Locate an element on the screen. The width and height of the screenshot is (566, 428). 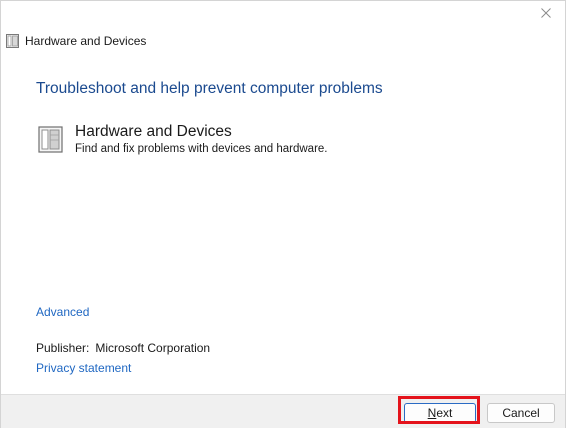
close-button is located at coordinates (546, 13).